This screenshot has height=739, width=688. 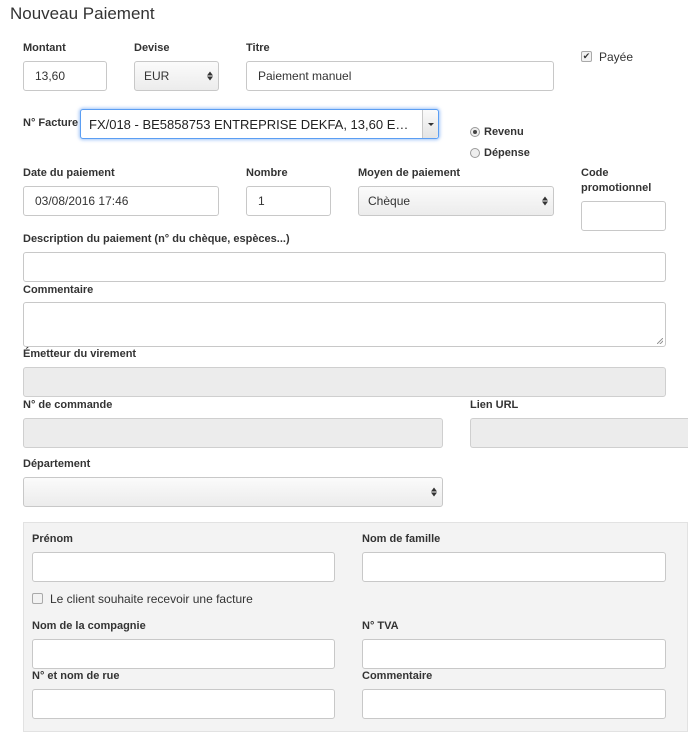 I want to click on chevron-down-icon, so click(x=430, y=124).